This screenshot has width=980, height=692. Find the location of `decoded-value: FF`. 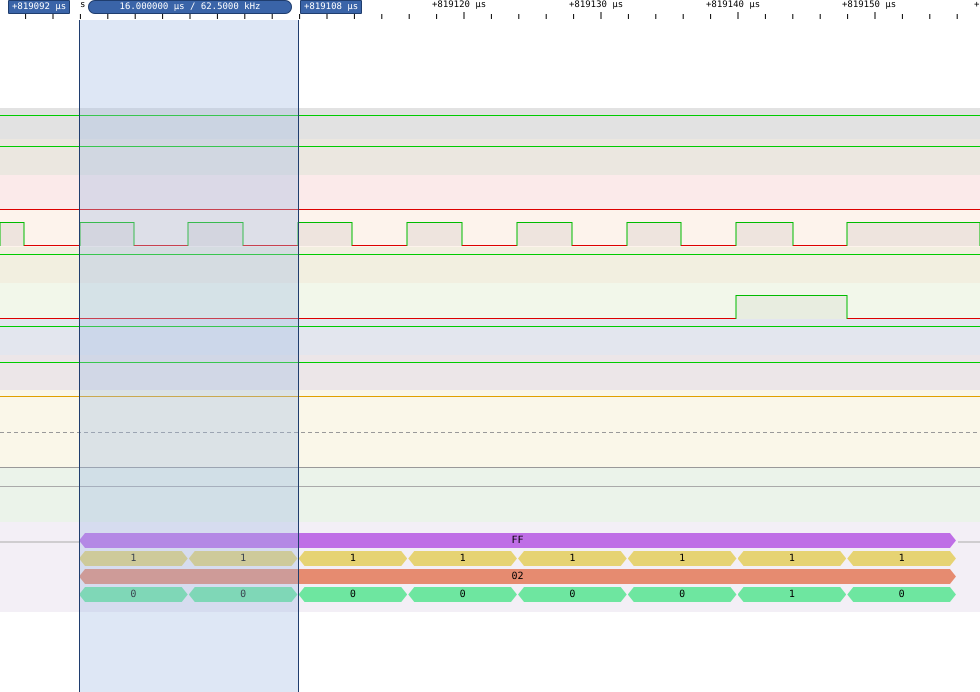

decoded-value: FF is located at coordinates (517, 540).